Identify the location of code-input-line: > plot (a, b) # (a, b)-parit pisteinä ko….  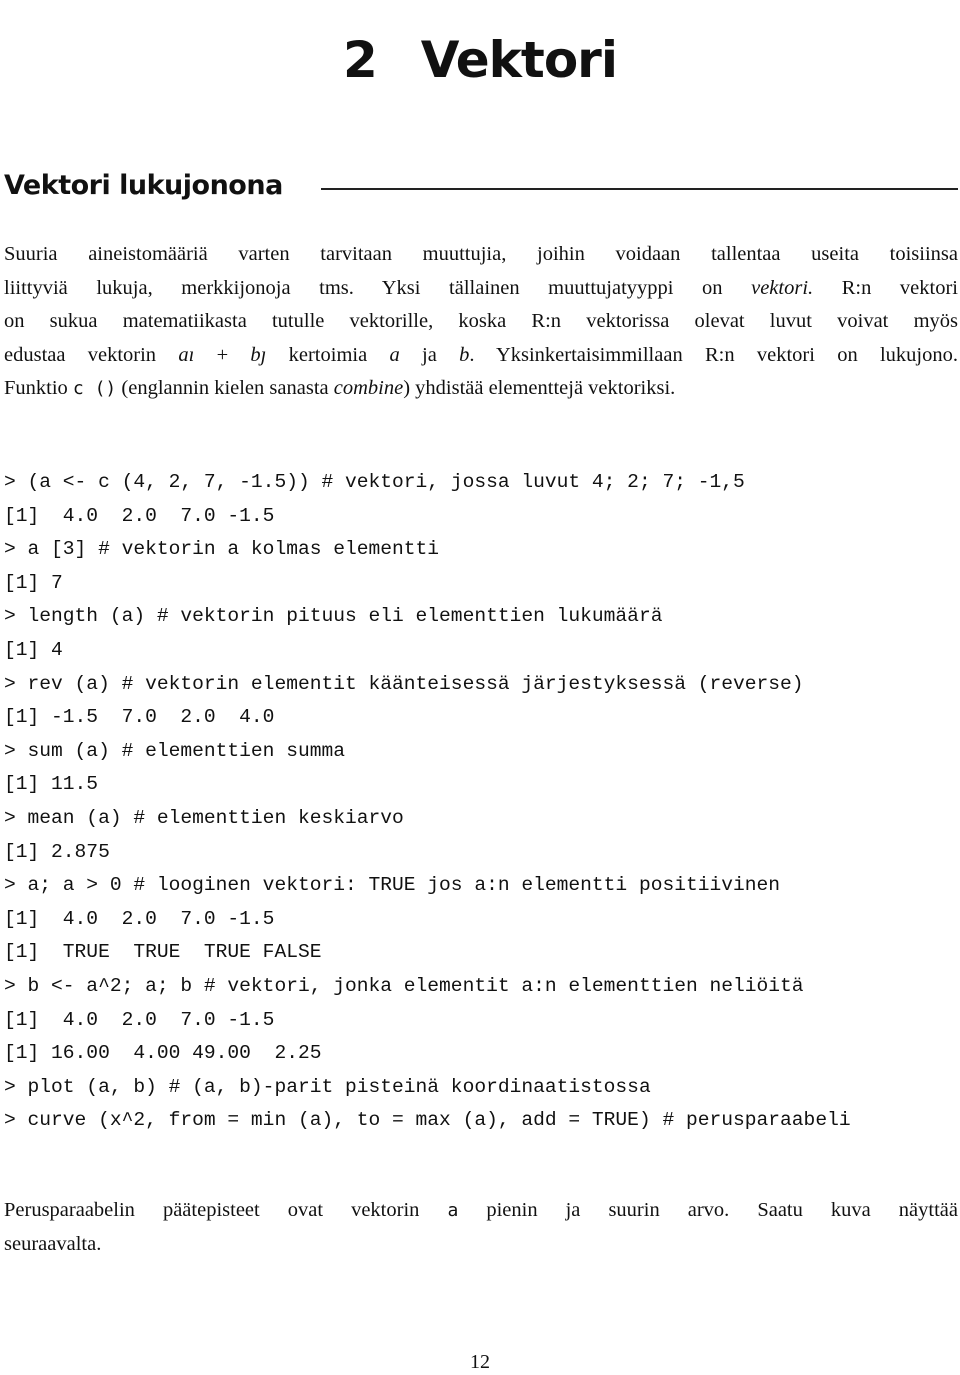
(327, 1086).